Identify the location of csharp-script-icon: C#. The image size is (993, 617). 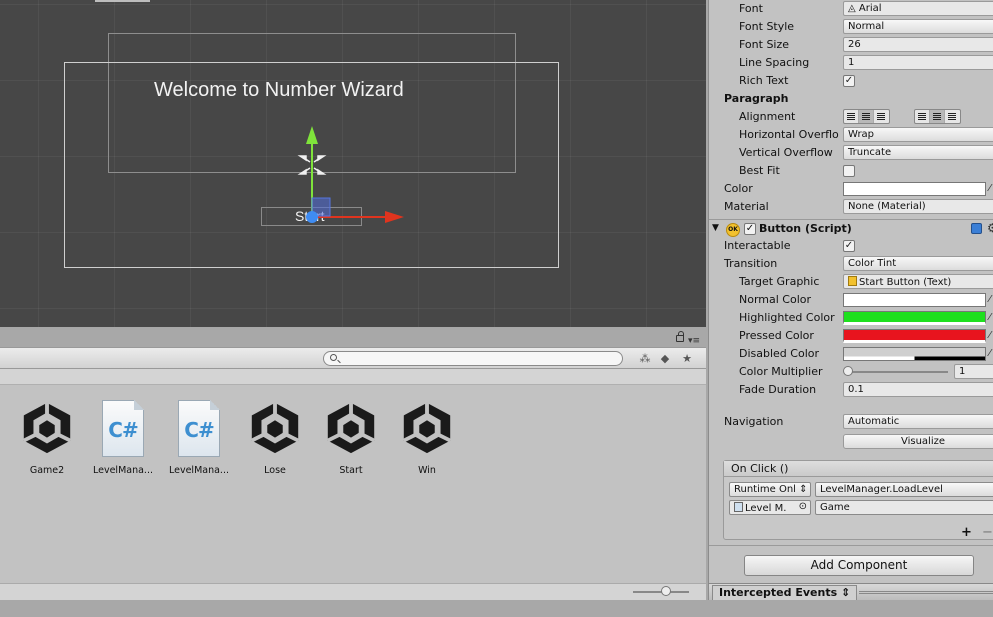
(199, 429).